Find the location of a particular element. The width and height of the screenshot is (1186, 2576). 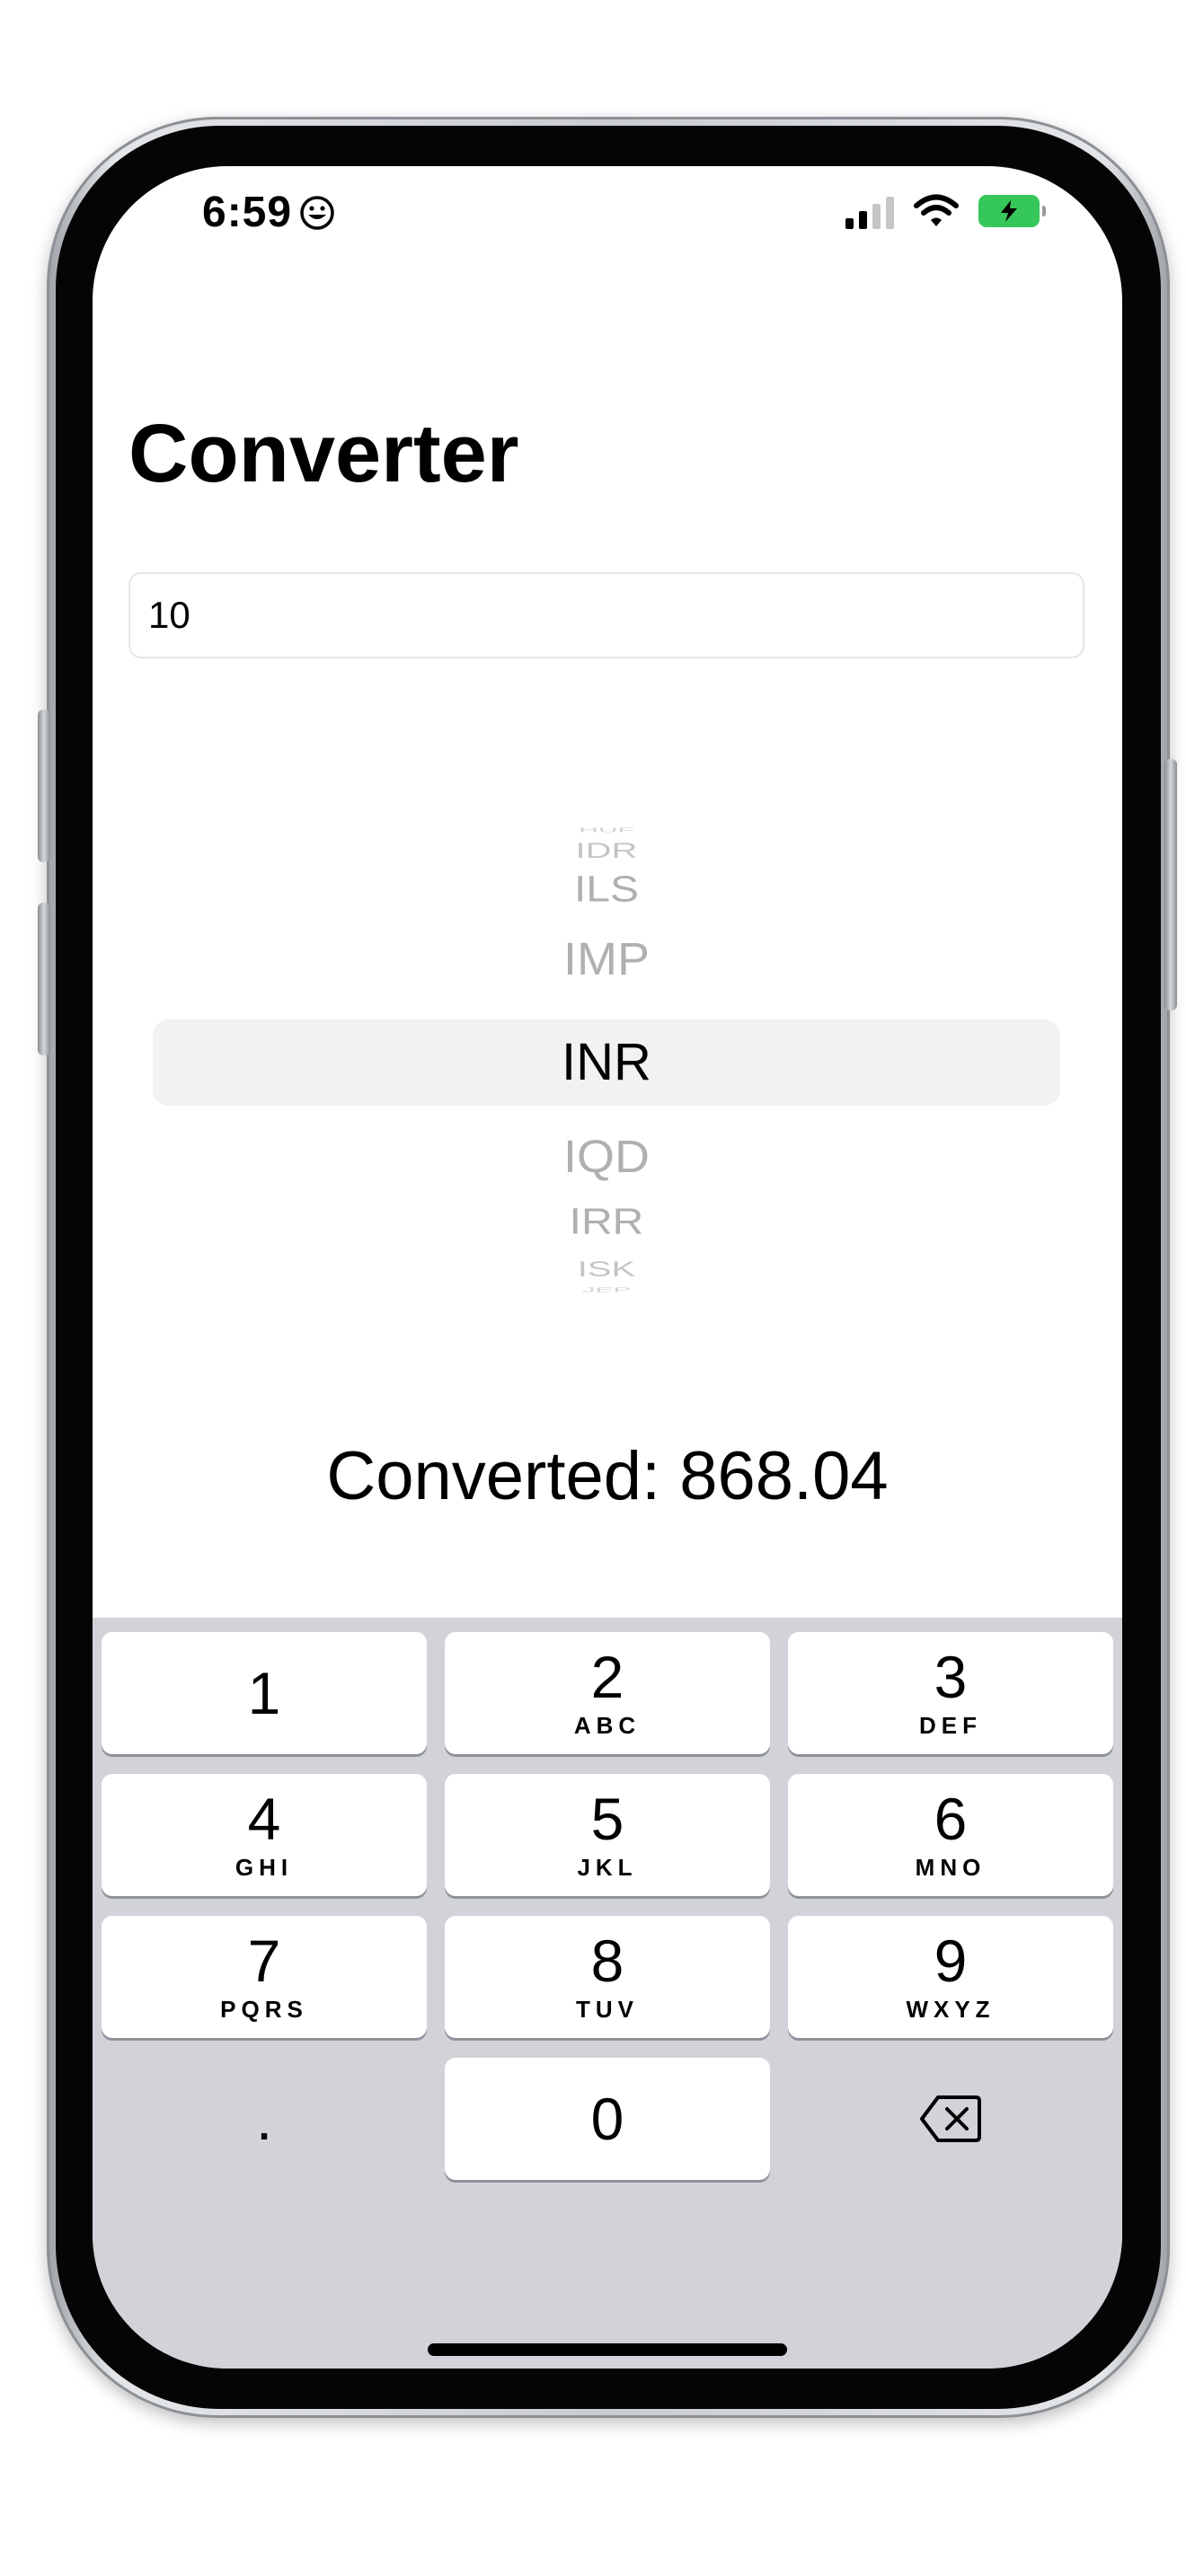

key-4: 4 GHI is located at coordinates (264, 1835).